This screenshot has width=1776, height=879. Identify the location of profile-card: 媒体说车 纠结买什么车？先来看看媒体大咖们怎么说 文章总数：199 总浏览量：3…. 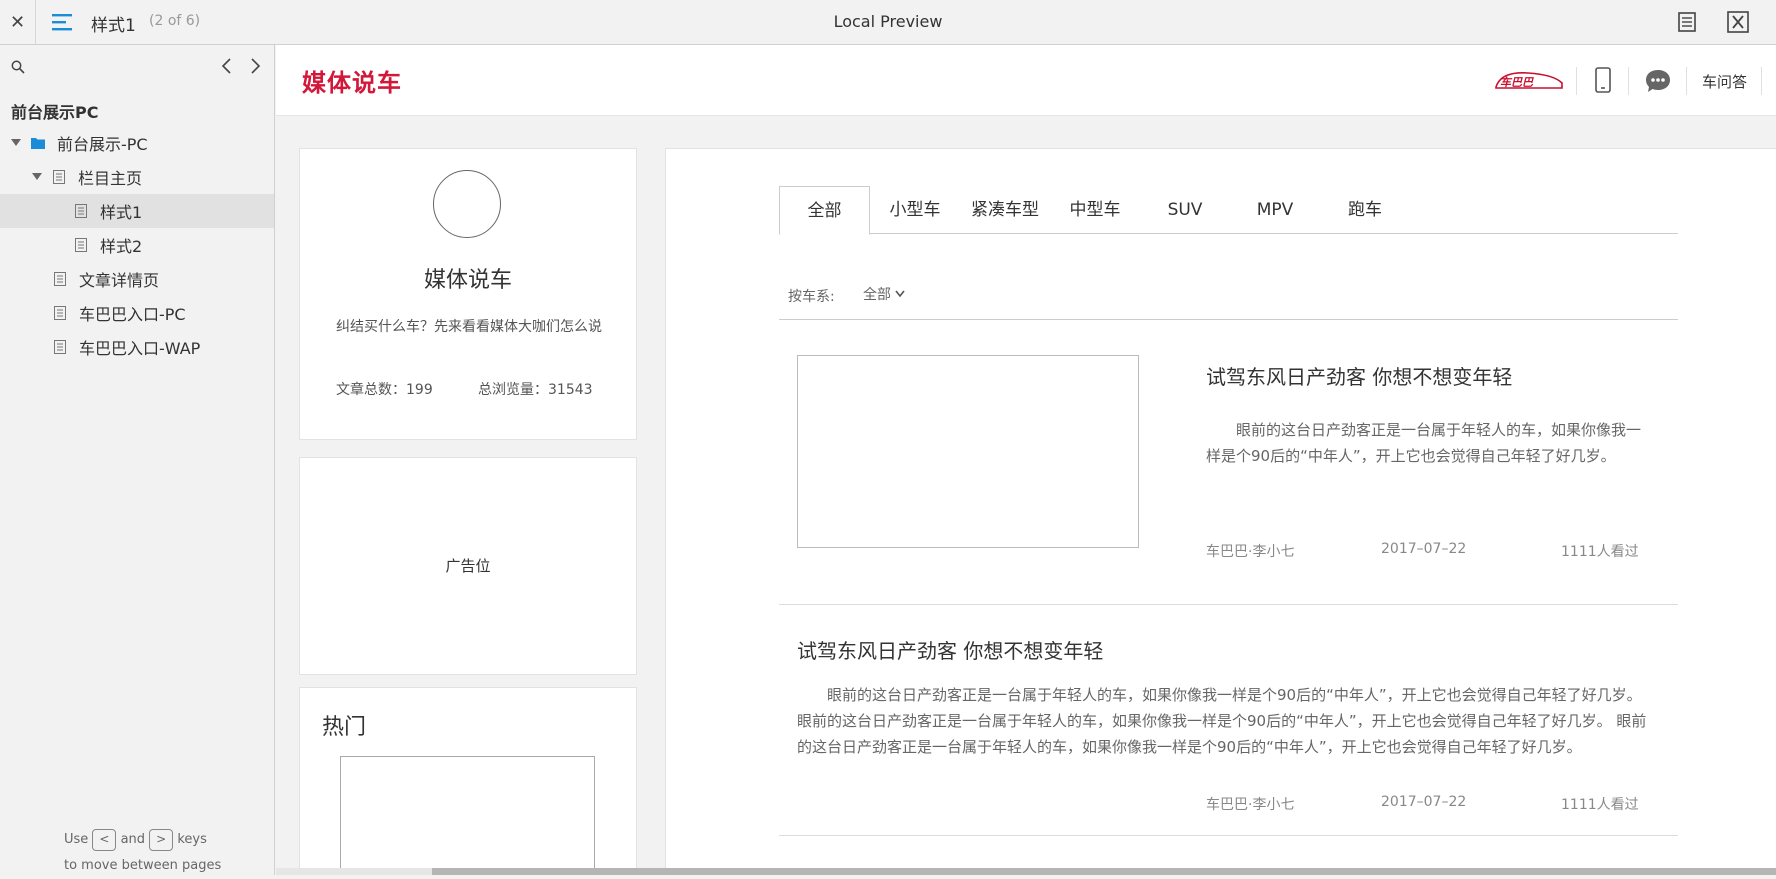
(468, 294).